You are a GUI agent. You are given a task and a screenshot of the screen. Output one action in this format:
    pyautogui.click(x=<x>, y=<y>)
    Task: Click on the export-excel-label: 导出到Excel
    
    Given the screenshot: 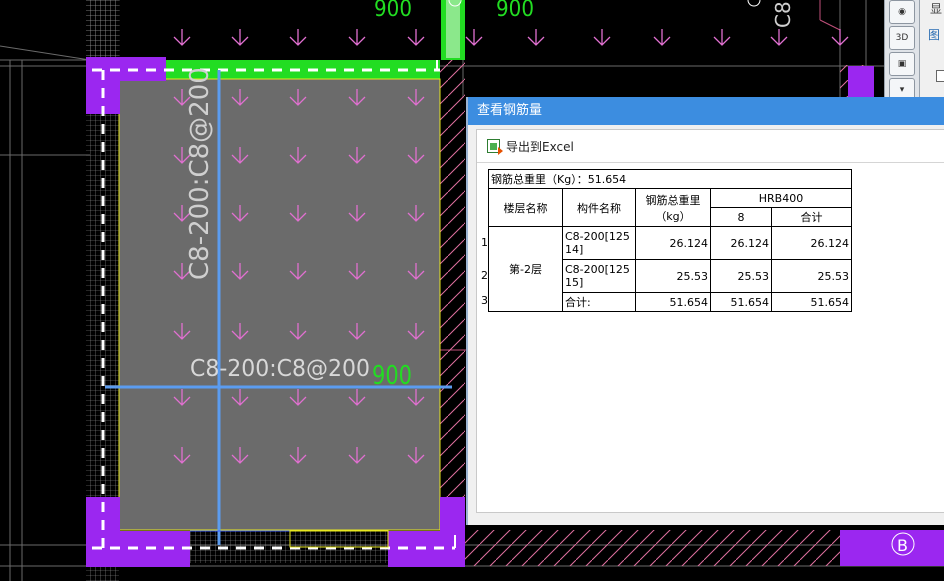 What is the action you would take?
    pyautogui.click(x=540, y=146)
    